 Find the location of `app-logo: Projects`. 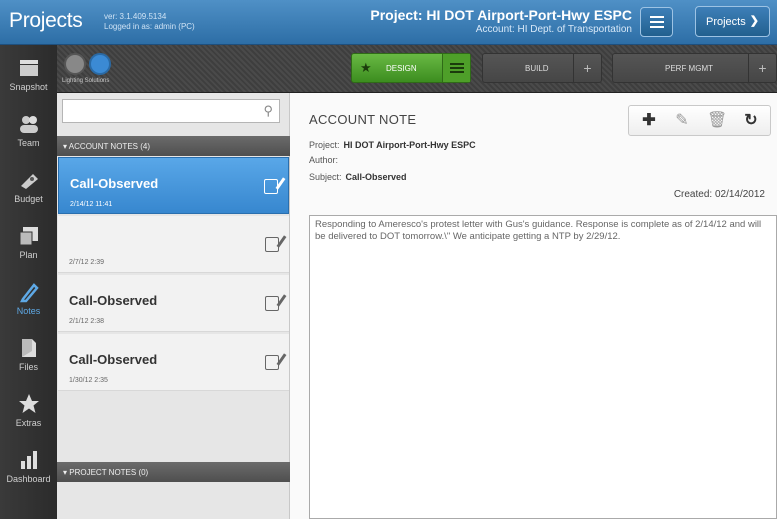

app-logo: Projects is located at coordinates (46, 21).